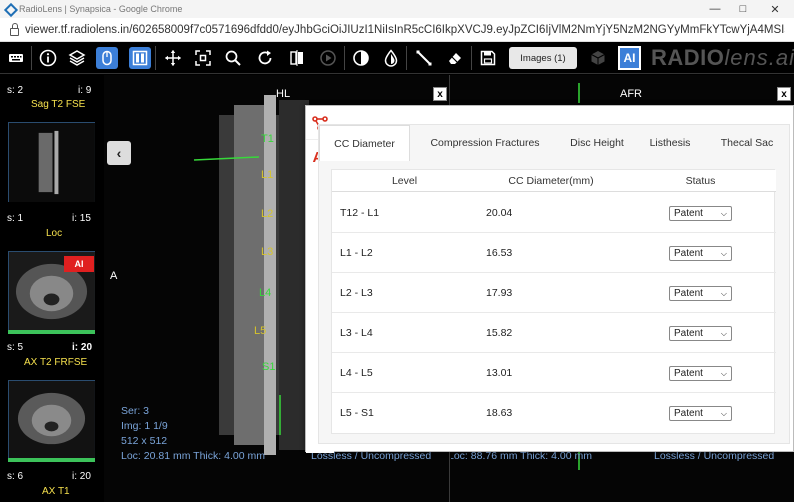 Image resolution: width=794 pixels, height=502 pixels. I want to click on viewer-toolbar: Images (1) AI RADIOlens.ai, so click(397, 58).